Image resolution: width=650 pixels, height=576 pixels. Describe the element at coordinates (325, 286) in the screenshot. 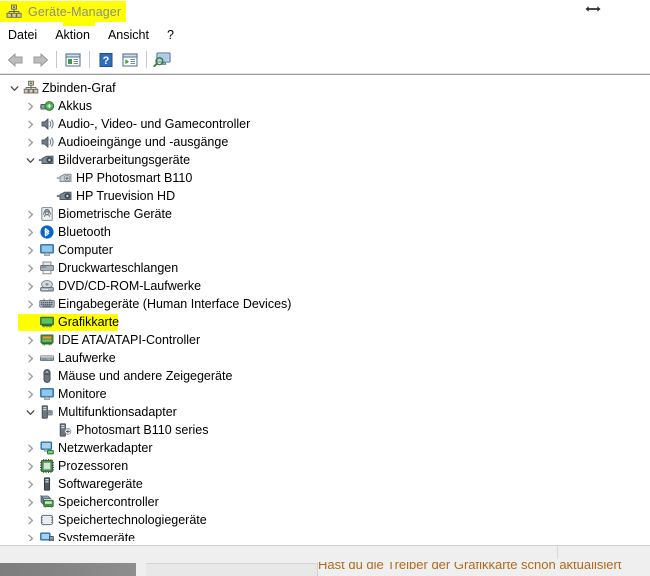

I see `tree-row-dvd-cdrom-drives: DVD/CD-ROM-Laufwerke` at that location.